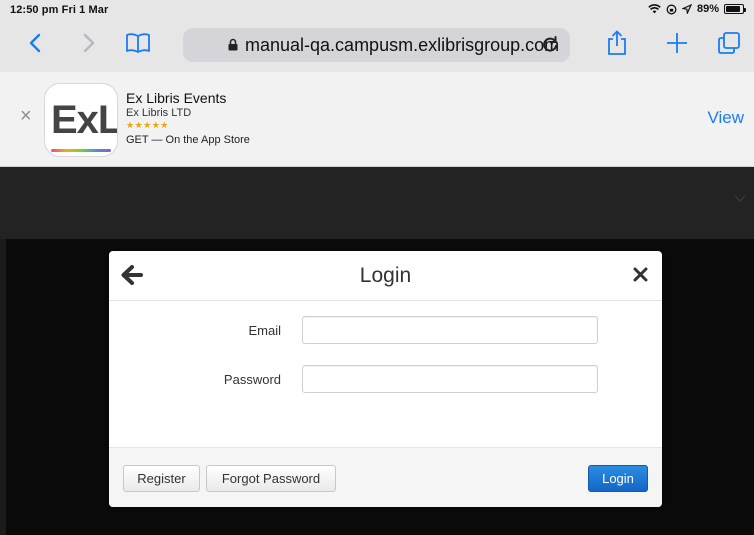 This screenshot has height=535, width=754. What do you see at coordinates (550, 44) in the screenshot?
I see `reload-icon` at bounding box center [550, 44].